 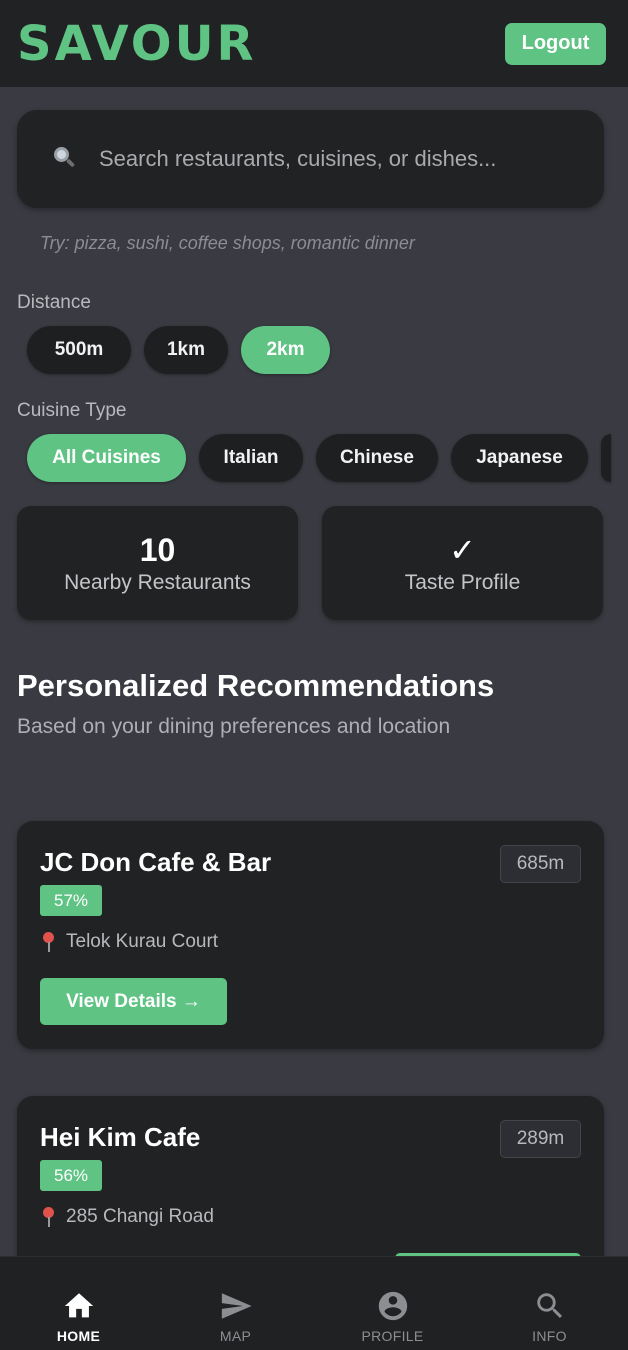 I want to click on restaurant-address: 285 Changi Road, so click(x=127, y=1217).